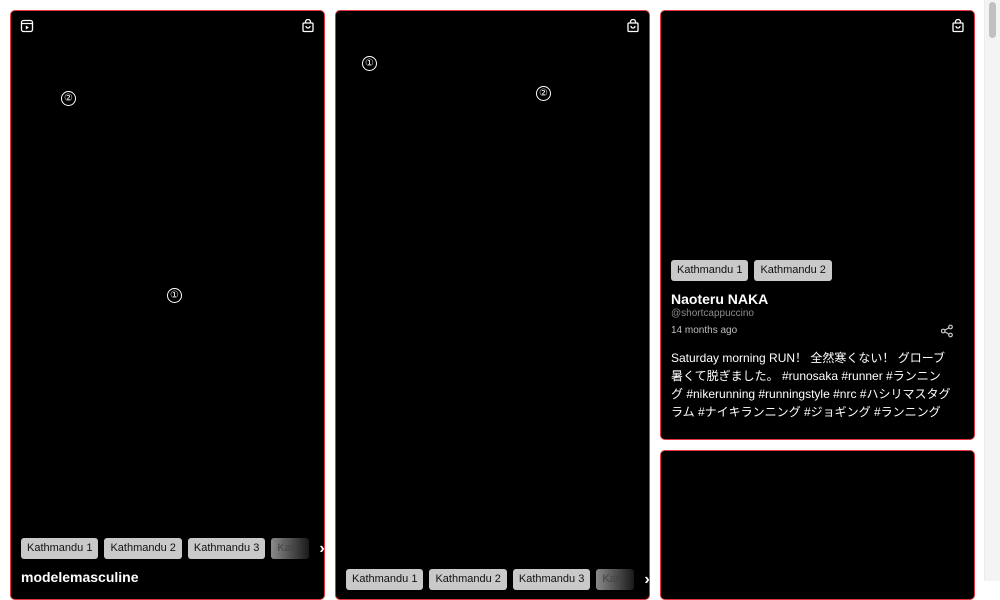 This screenshot has width=1000, height=600. What do you see at coordinates (80, 577) in the screenshot?
I see `username: modelemasculine` at bounding box center [80, 577].